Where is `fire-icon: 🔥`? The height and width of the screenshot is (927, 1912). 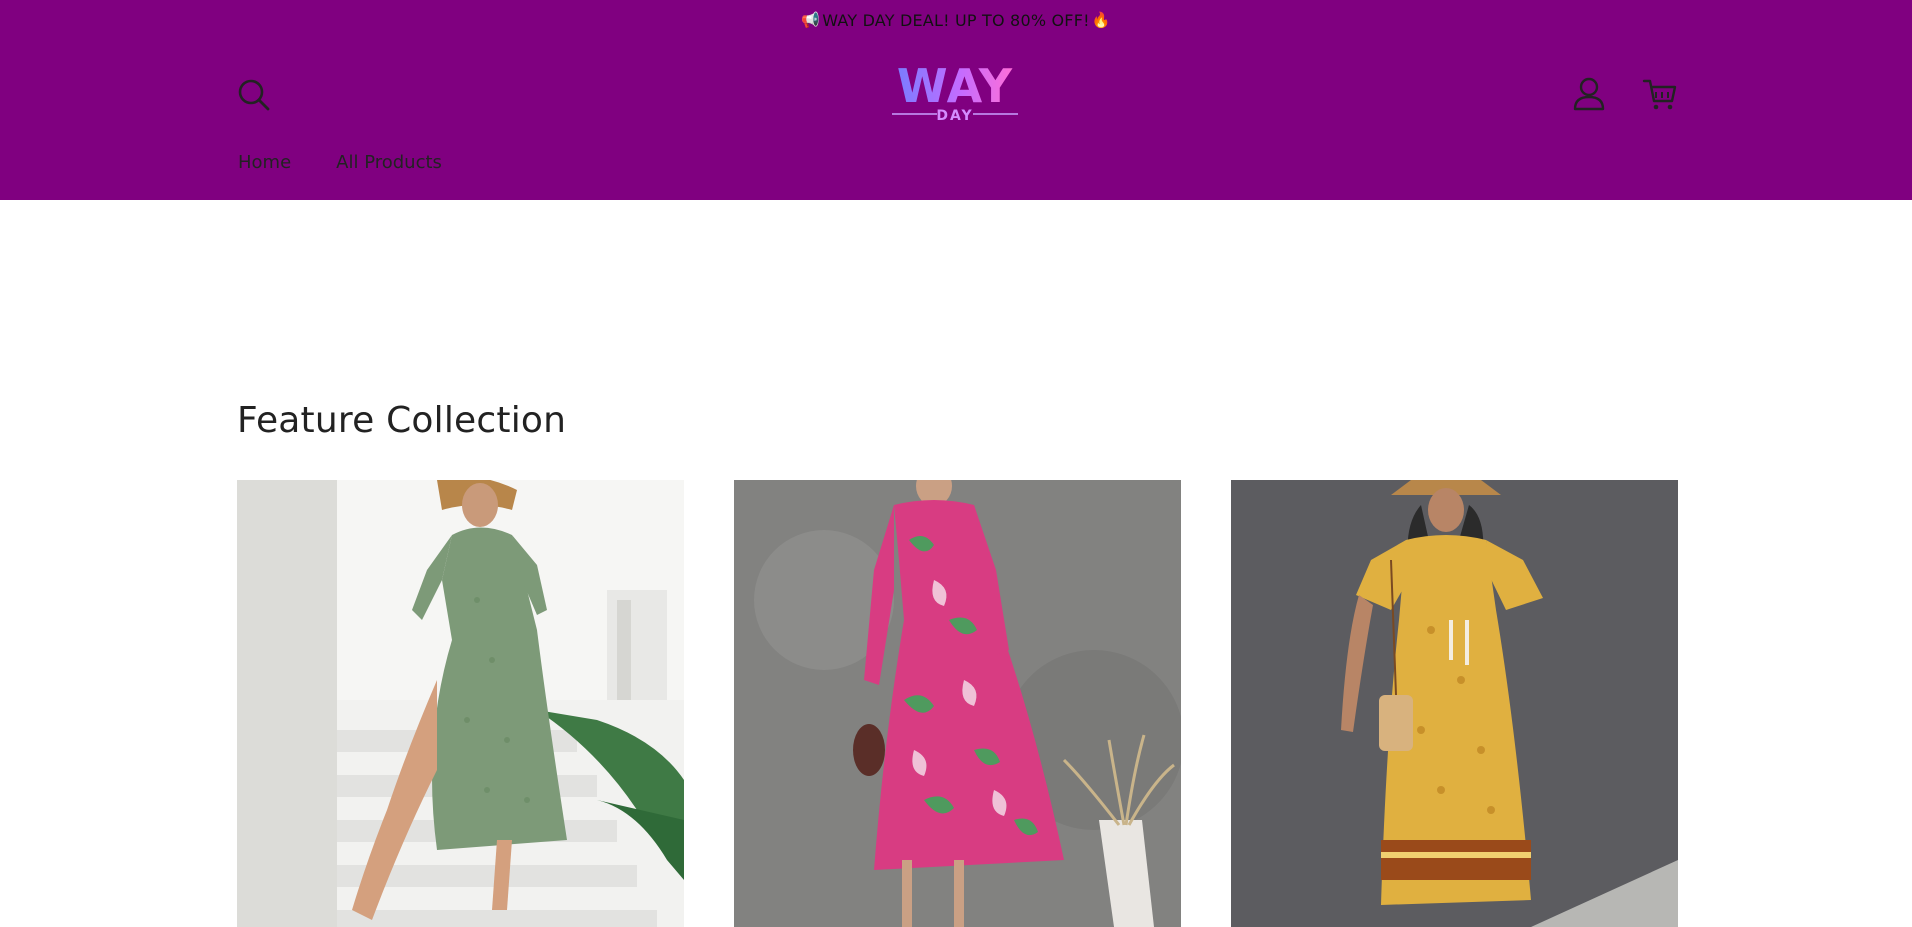
fire-icon: 🔥 is located at coordinates (1101, 20).